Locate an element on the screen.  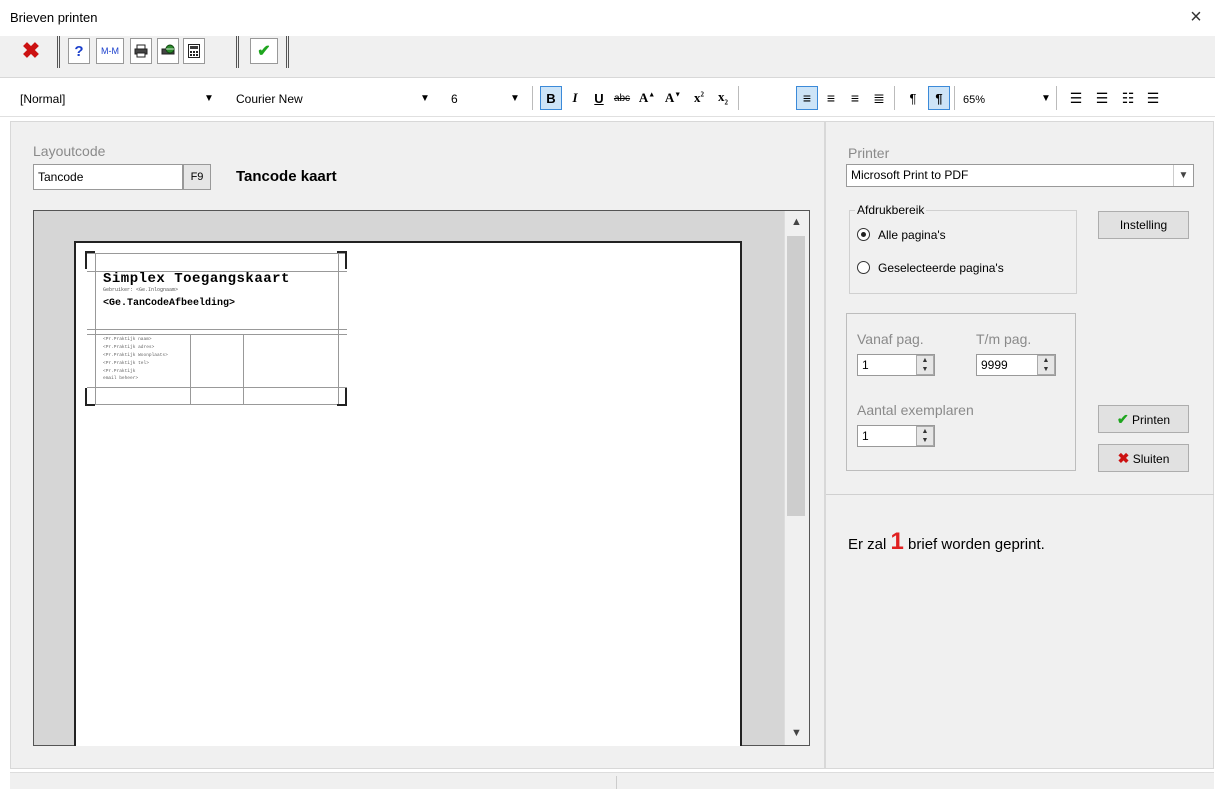
zoom-select: 65% is located at coordinates (1005, 99).